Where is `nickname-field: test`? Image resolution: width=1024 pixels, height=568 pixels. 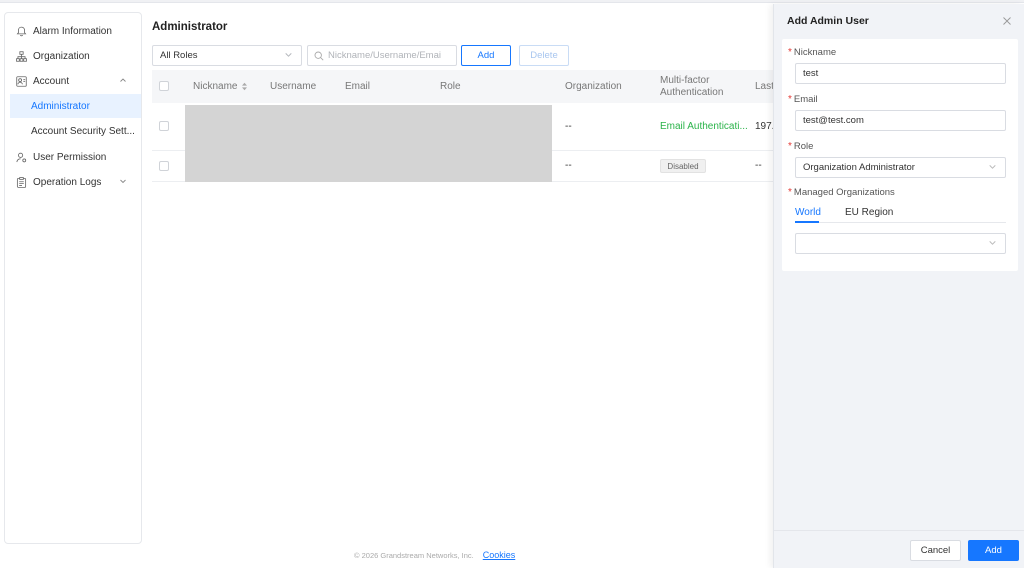
nickname-field: test is located at coordinates (900, 73).